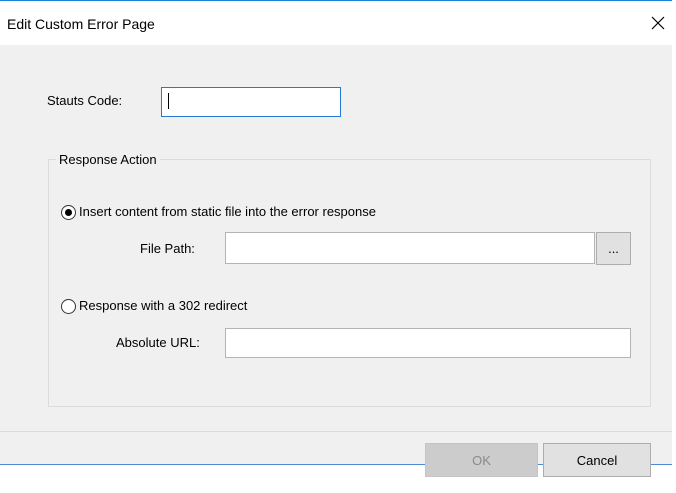  Describe the element at coordinates (85, 100) in the screenshot. I see `status-code-label: Stauts Code:` at that location.